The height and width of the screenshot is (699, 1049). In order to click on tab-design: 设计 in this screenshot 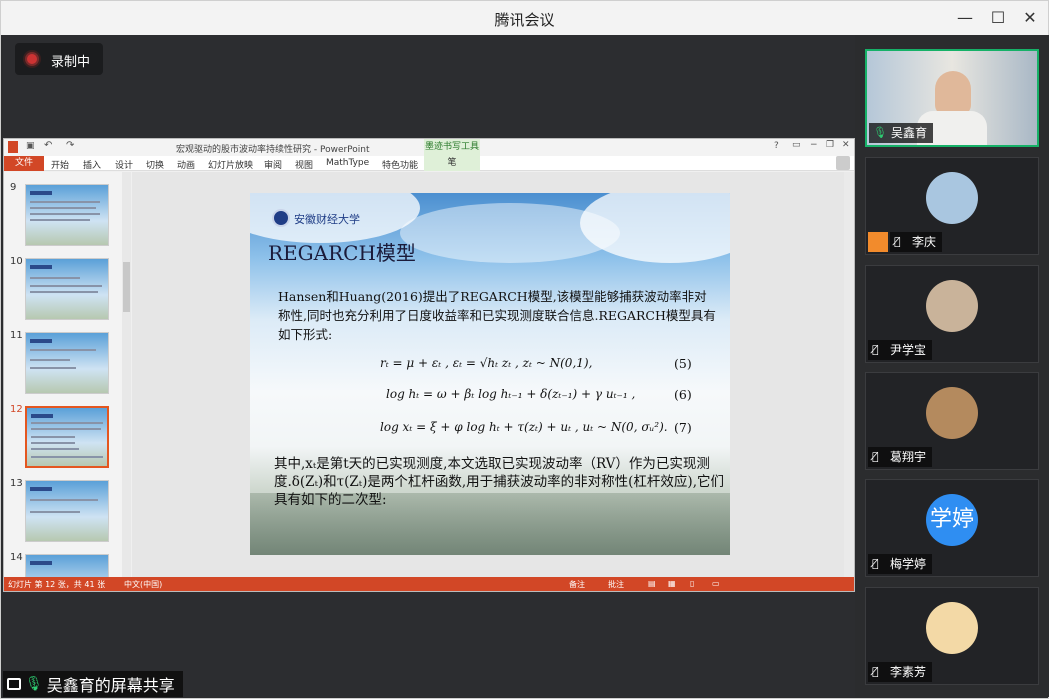, I will do `click(124, 164)`.